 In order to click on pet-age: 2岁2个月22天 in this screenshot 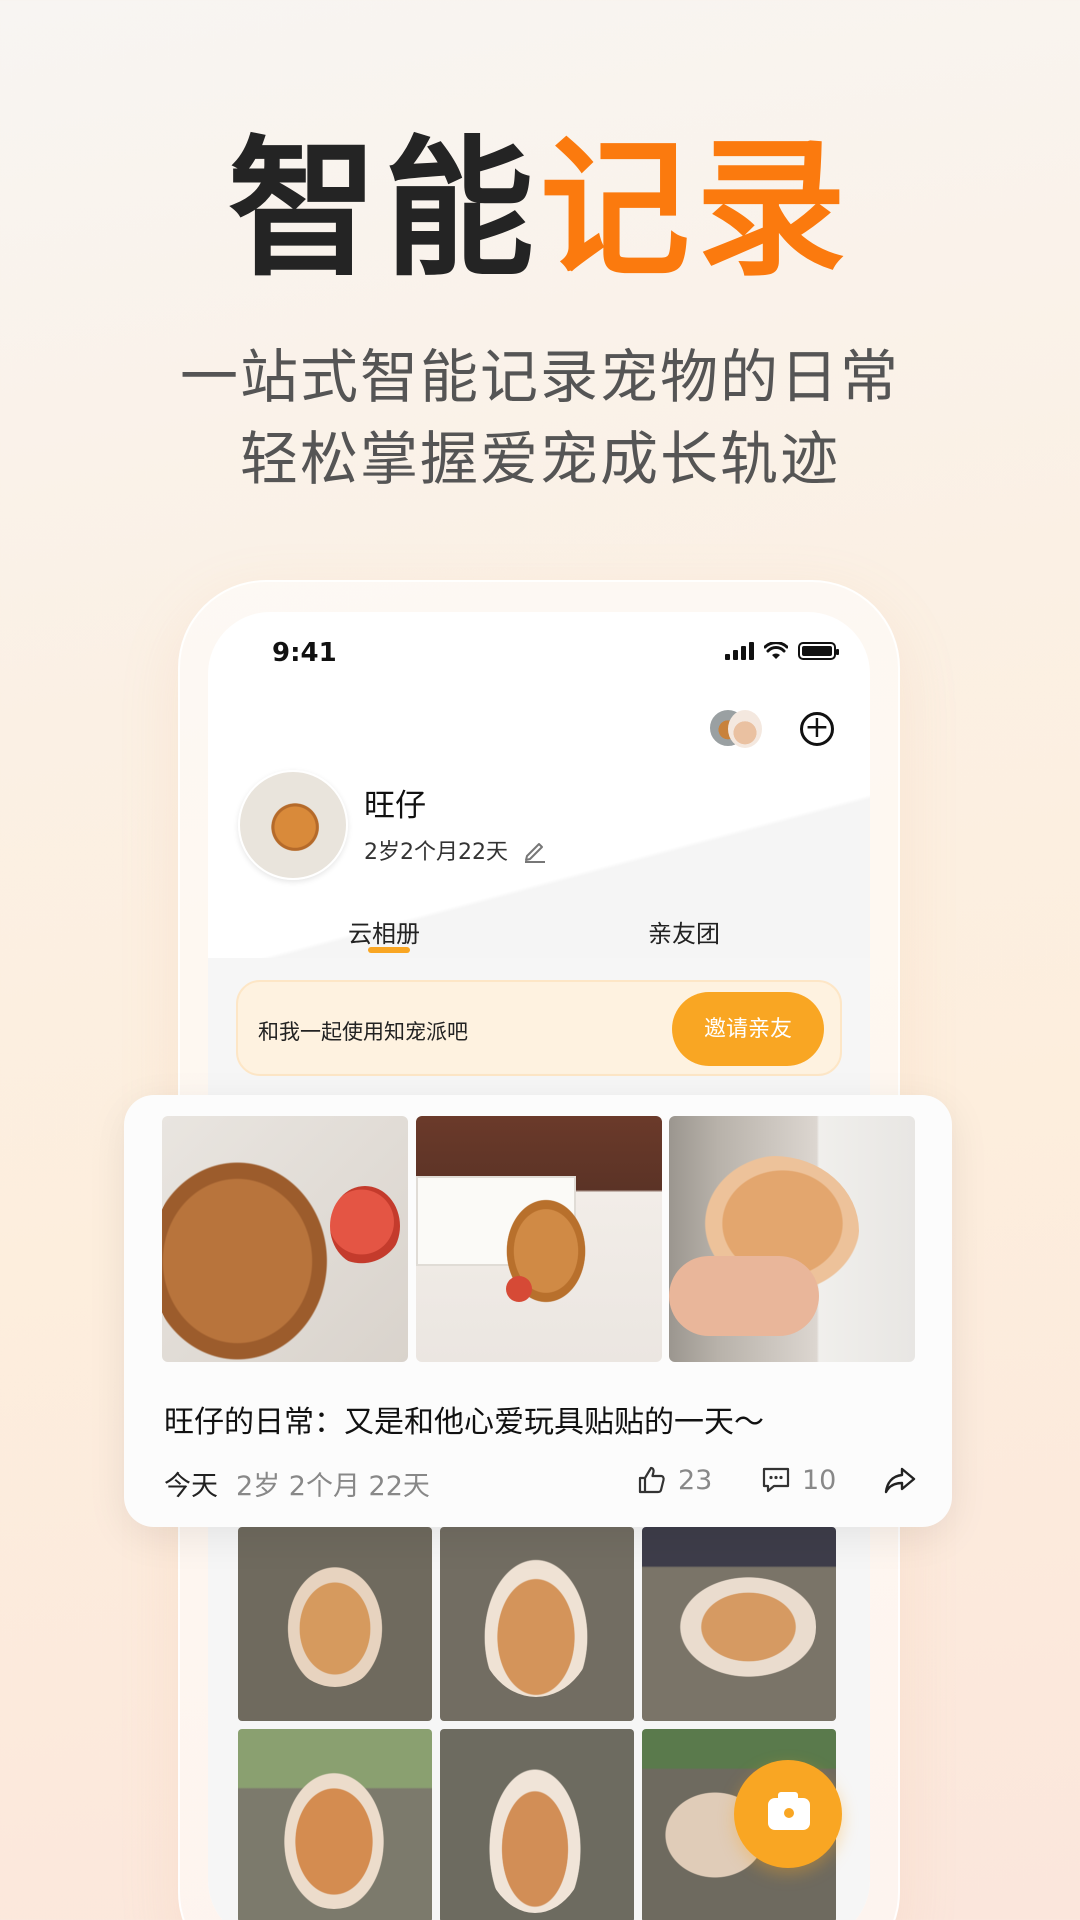, I will do `click(436, 852)`.